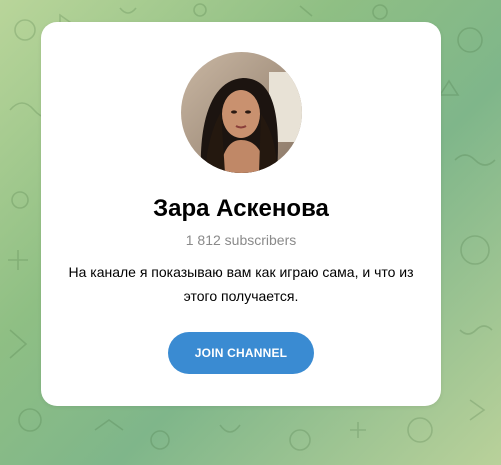  What do you see at coordinates (241, 208) in the screenshot?
I see `channel-name: Зара Аскенова` at bounding box center [241, 208].